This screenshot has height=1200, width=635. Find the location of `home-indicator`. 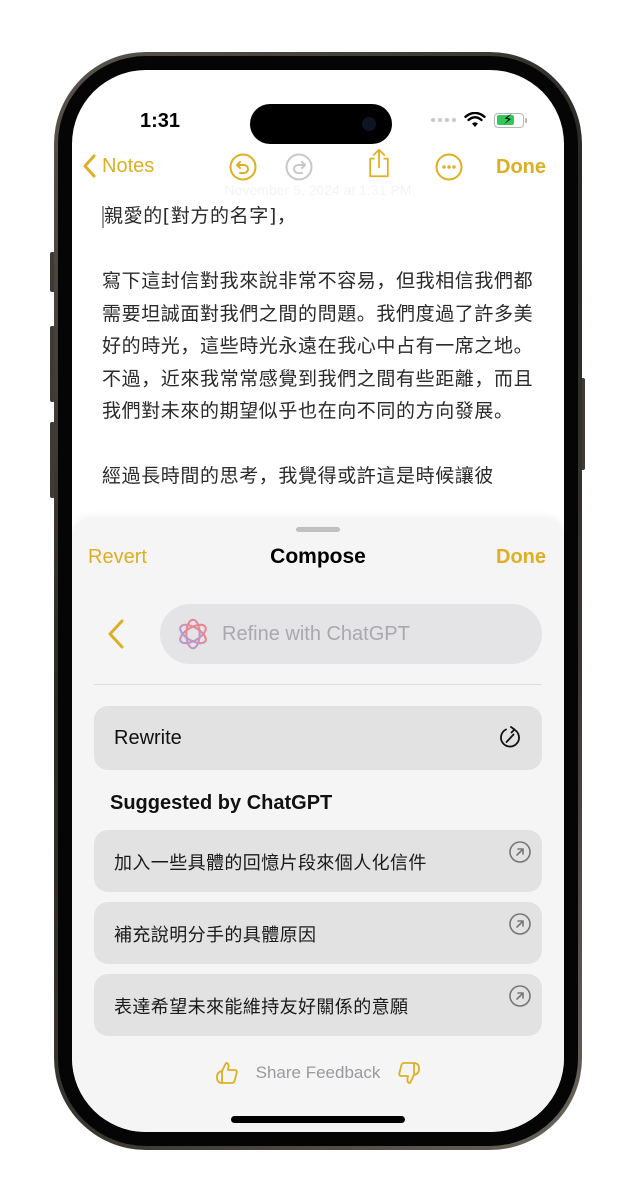

home-indicator is located at coordinates (318, 1119).